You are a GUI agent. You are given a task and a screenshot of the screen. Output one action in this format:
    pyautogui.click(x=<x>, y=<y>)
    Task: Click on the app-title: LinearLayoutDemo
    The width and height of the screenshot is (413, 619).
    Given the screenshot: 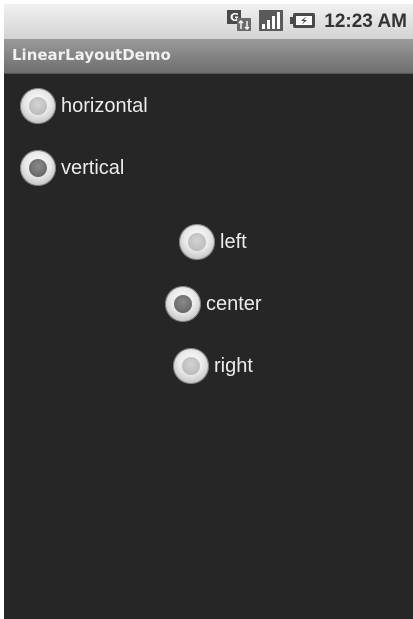 What is the action you would take?
    pyautogui.click(x=91, y=55)
    